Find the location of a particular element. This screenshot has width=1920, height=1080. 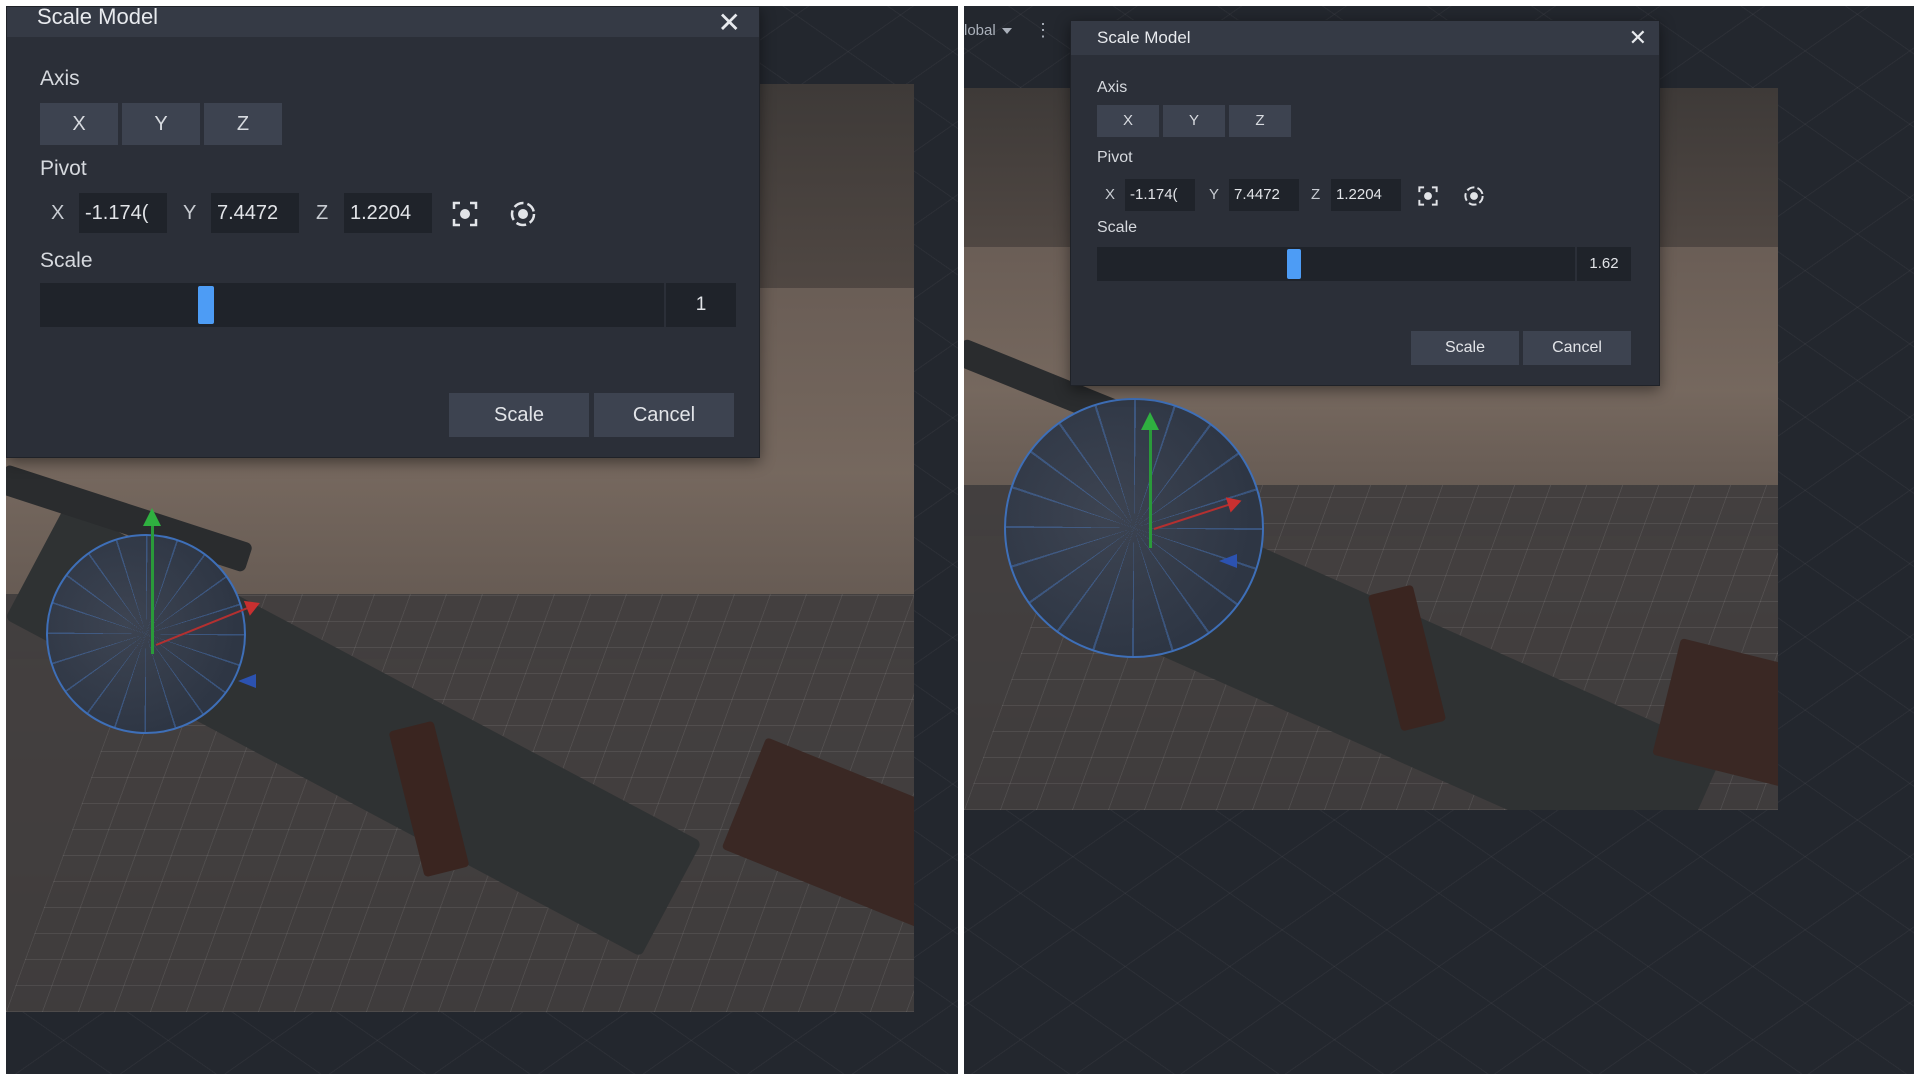

more-menu-icon: ⋮ is located at coordinates (1043, 30).